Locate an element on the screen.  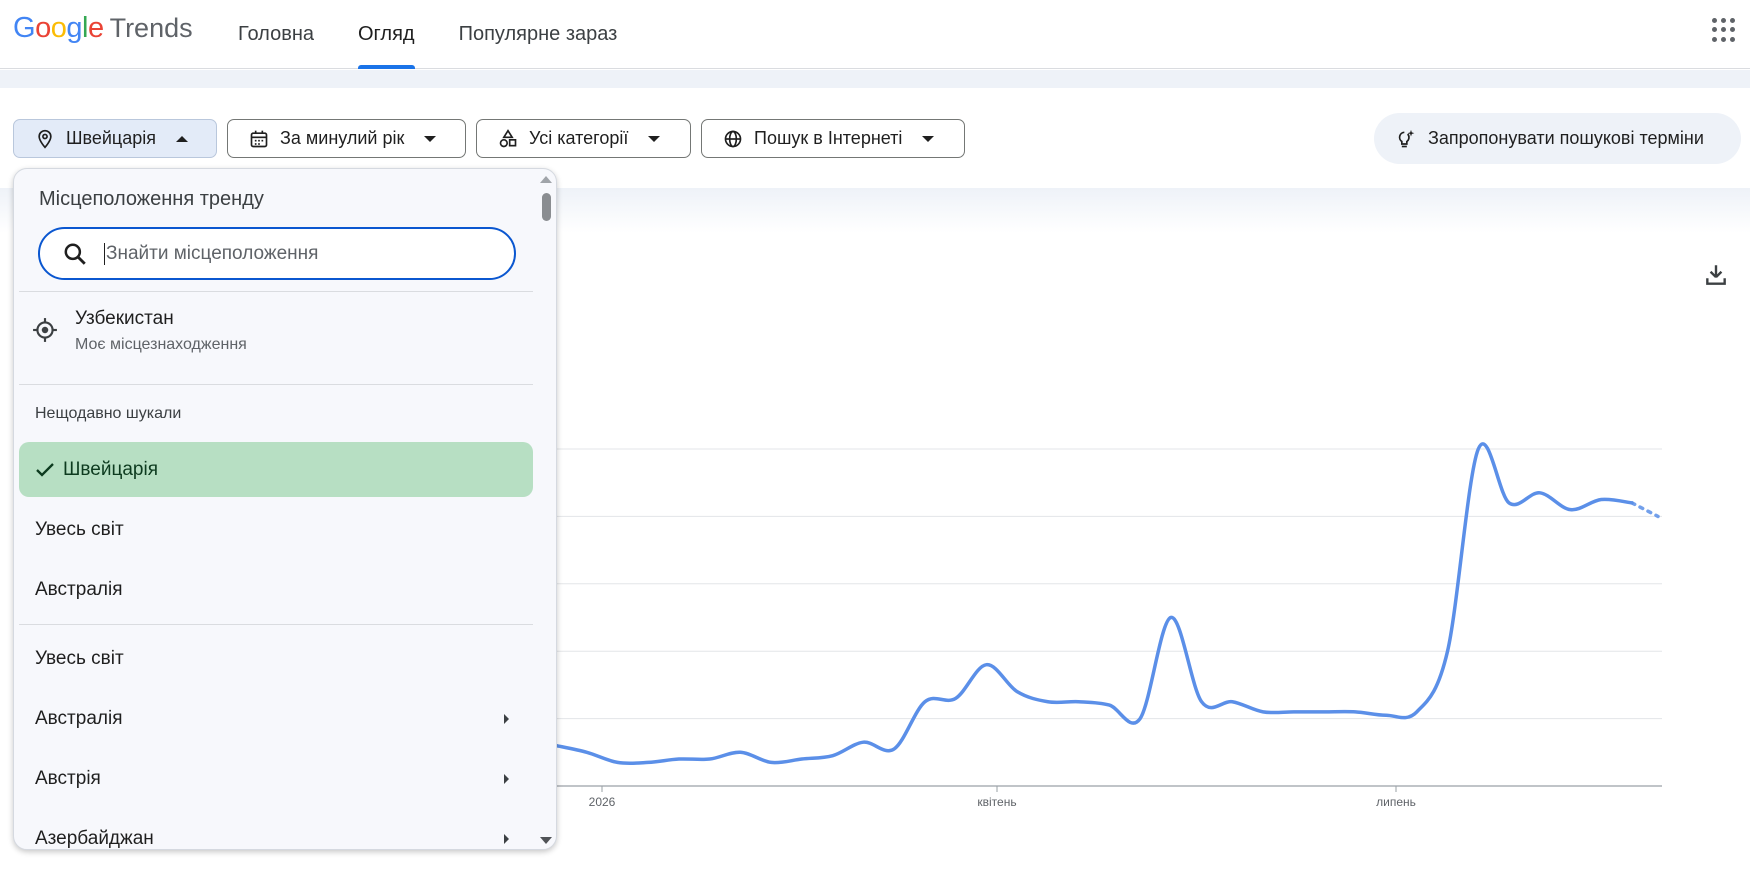
suggest-terms-button: Запропонувати пошукові терміни is located at coordinates (1557, 138).